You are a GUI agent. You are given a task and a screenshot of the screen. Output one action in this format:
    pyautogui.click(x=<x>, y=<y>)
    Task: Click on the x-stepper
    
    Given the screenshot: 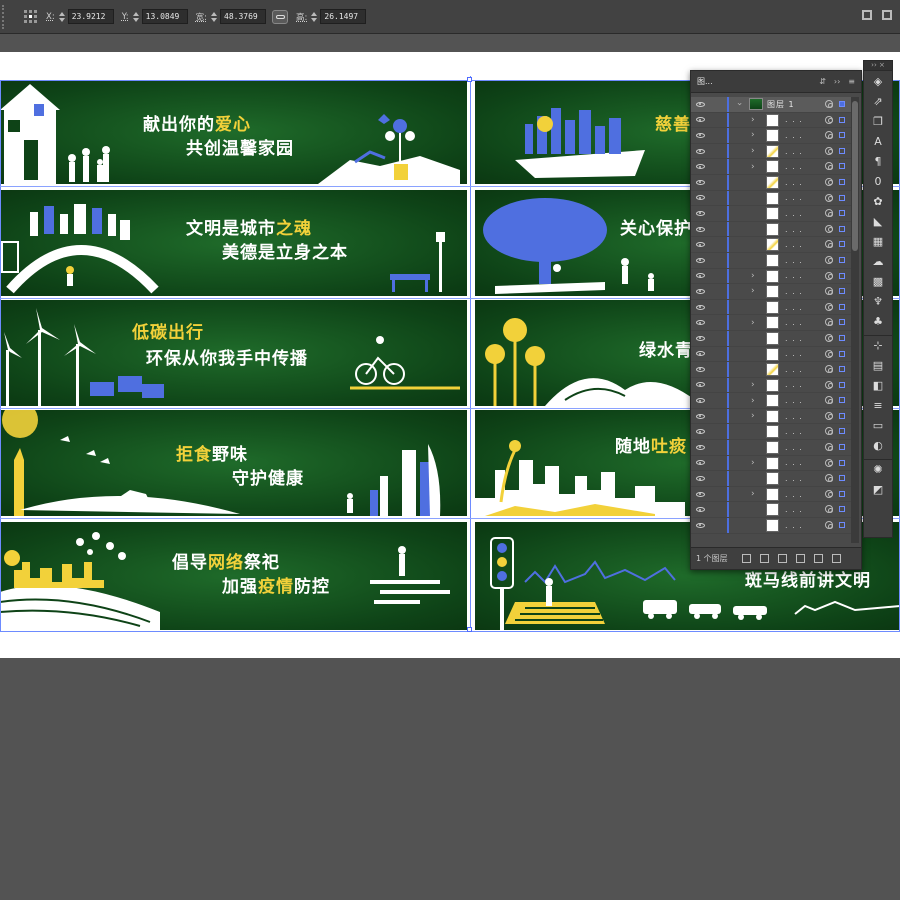 What is the action you would take?
    pyautogui.click(x=62, y=17)
    